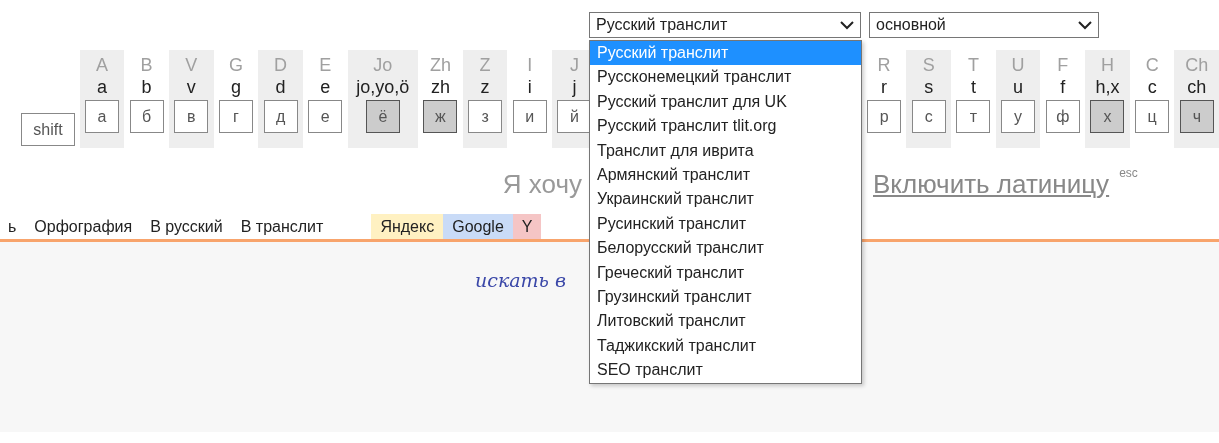 The height and width of the screenshot is (443, 1219). Describe the element at coordinates (1128, 173) in the screenshot. I see `shortcut-hint: esc` at that location.